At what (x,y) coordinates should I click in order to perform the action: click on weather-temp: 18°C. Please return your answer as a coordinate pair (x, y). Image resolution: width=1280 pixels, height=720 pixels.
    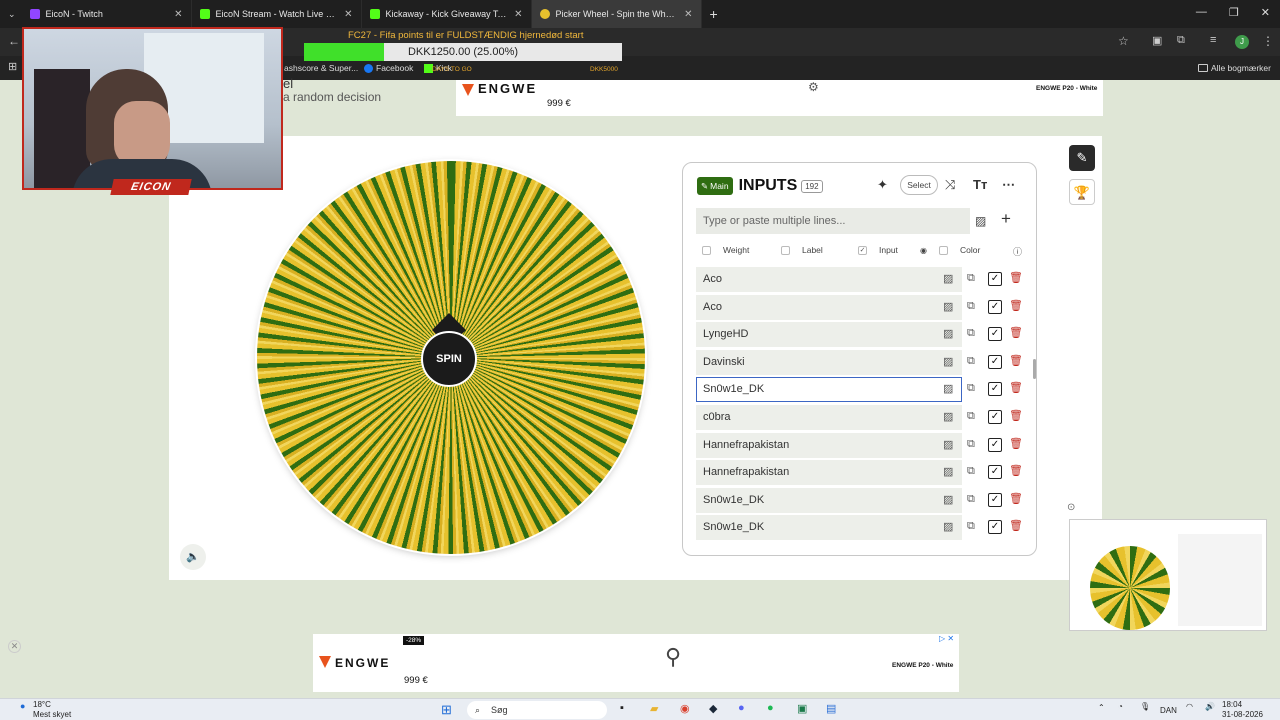
    Looking at the image, I should click on (42, 704).